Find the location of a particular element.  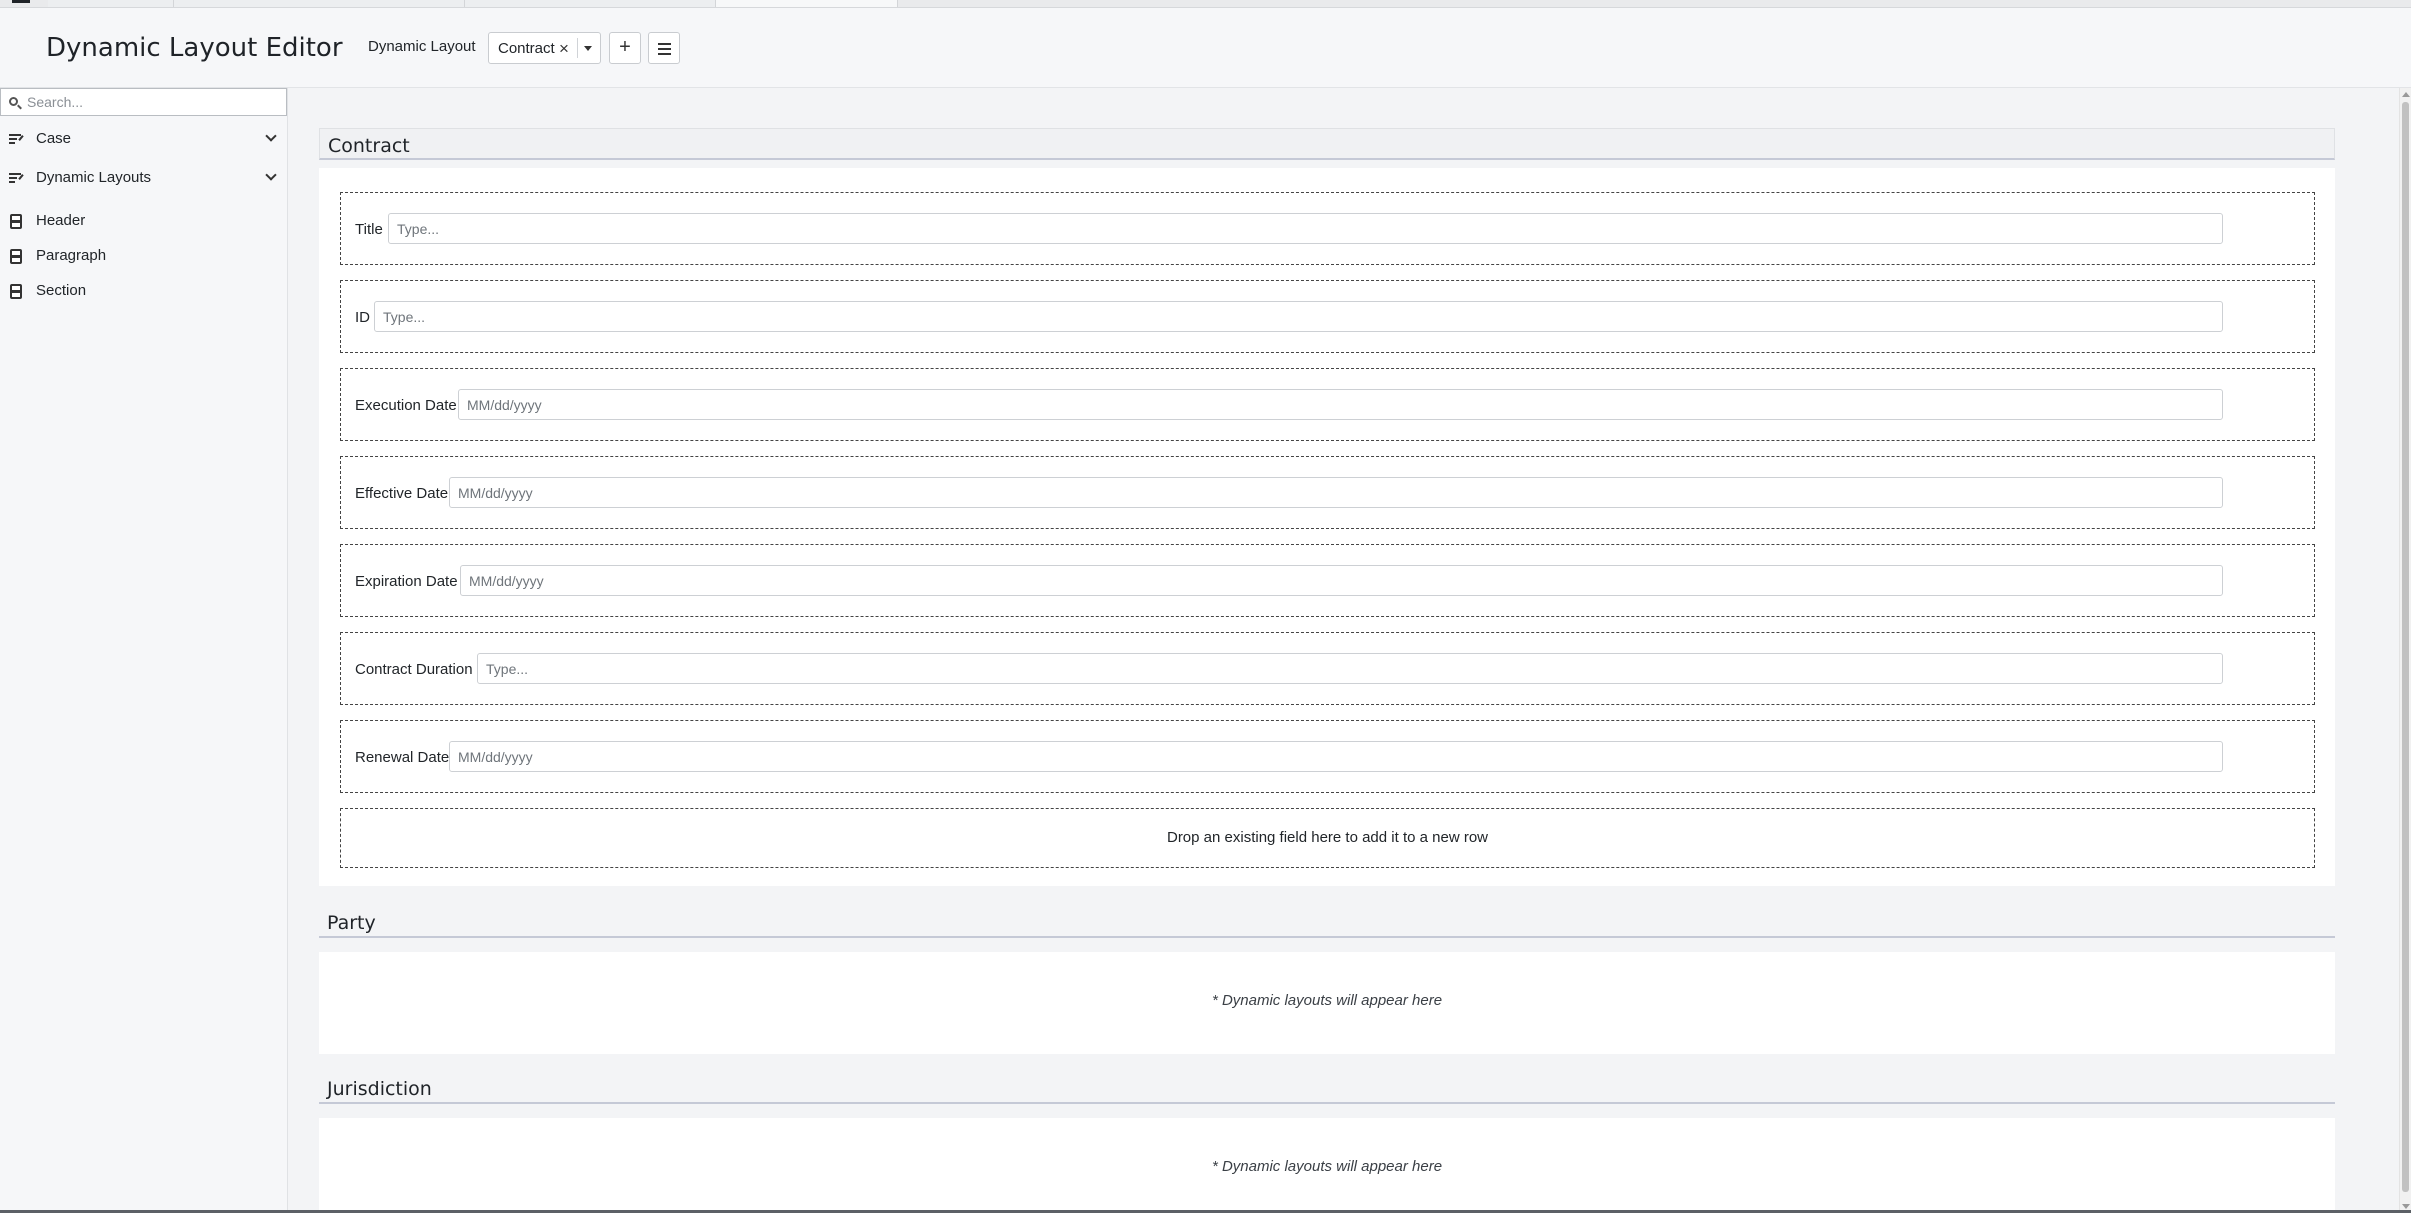

sidebar-item-section: Section is located at coordinates (143, 291).